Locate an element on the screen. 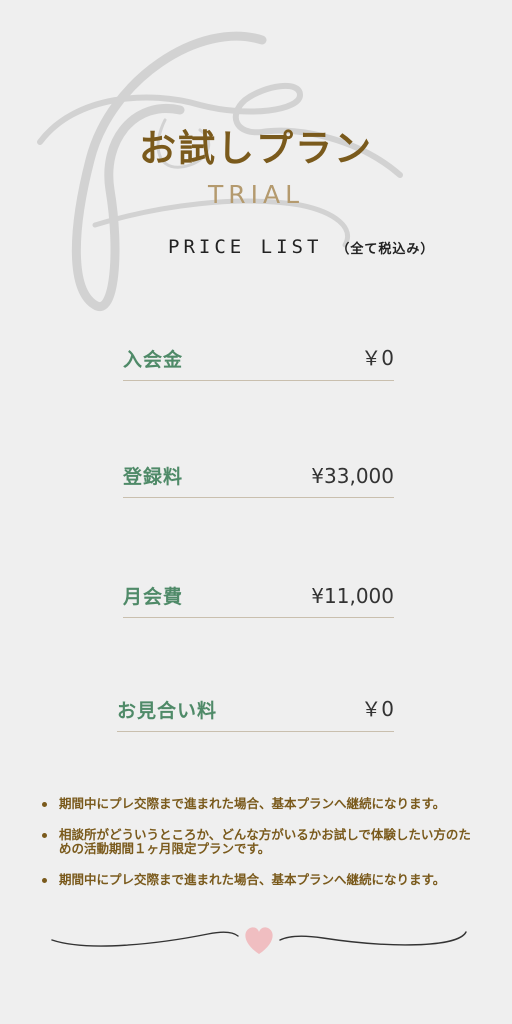 The height and width of the screenshot is (1024, 512). divider-left-swash is located at coordinates (145, 939).